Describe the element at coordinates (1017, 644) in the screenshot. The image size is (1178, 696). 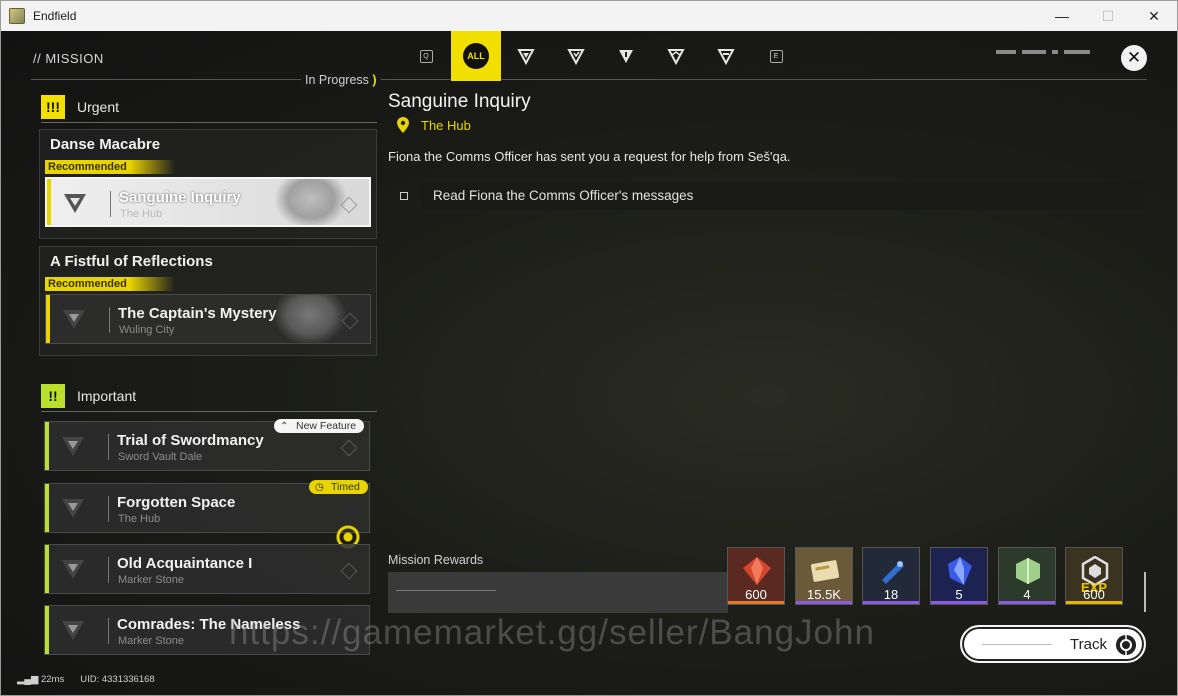
I see `track-line` at that location.